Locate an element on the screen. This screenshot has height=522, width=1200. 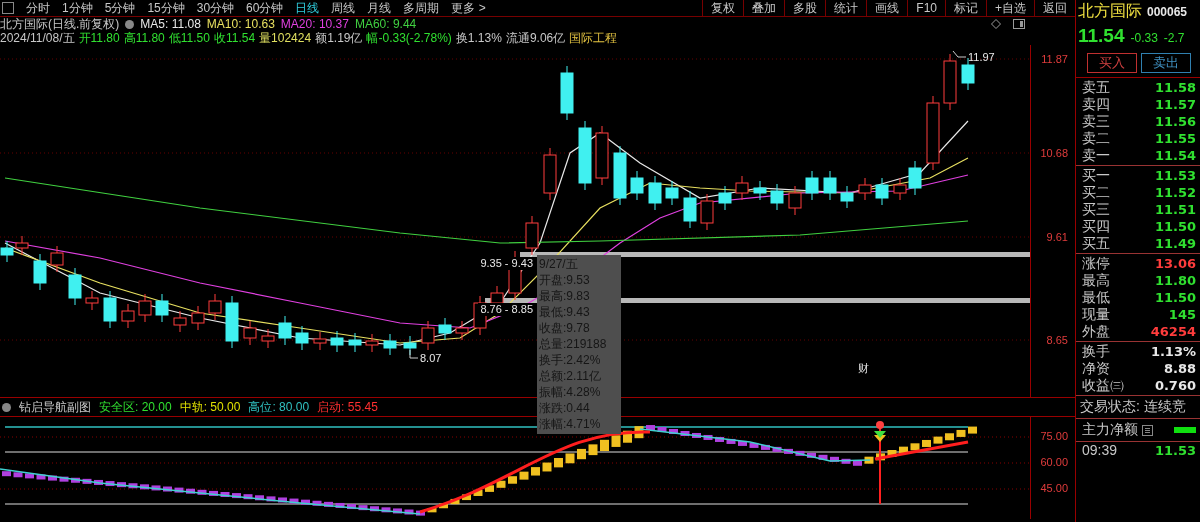
row-label: 现量 is located at coordinates (1096, 314).